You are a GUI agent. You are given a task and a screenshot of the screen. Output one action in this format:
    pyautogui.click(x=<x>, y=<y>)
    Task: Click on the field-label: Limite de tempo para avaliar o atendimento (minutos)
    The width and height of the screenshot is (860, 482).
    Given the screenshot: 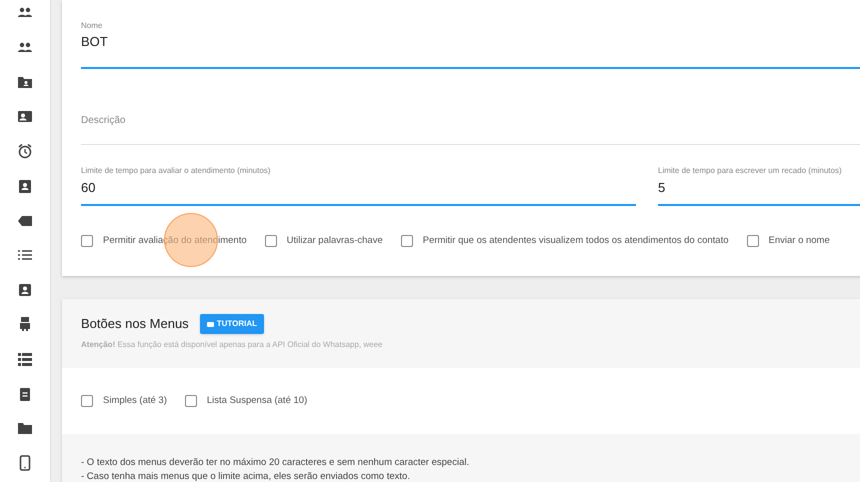 What is the action you would take?
    pyautogui.click(x=175, y=171)
    